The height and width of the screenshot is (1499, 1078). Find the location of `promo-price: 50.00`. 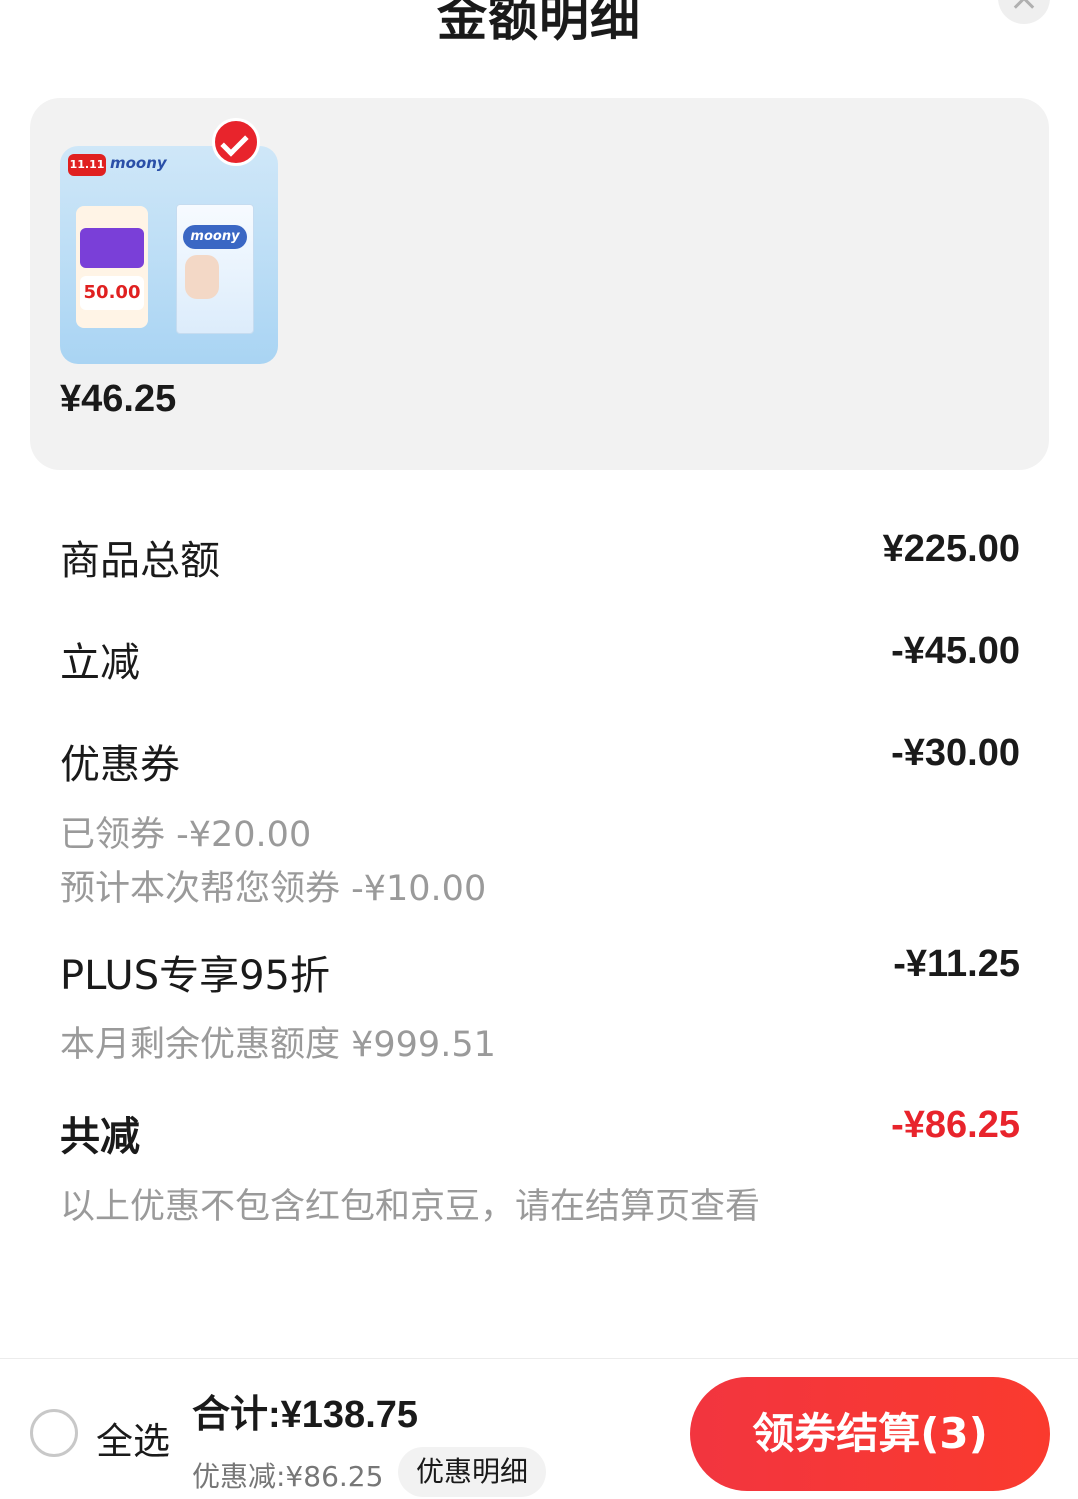

promo-price: 50.00 is located at coordinates (112, 293).